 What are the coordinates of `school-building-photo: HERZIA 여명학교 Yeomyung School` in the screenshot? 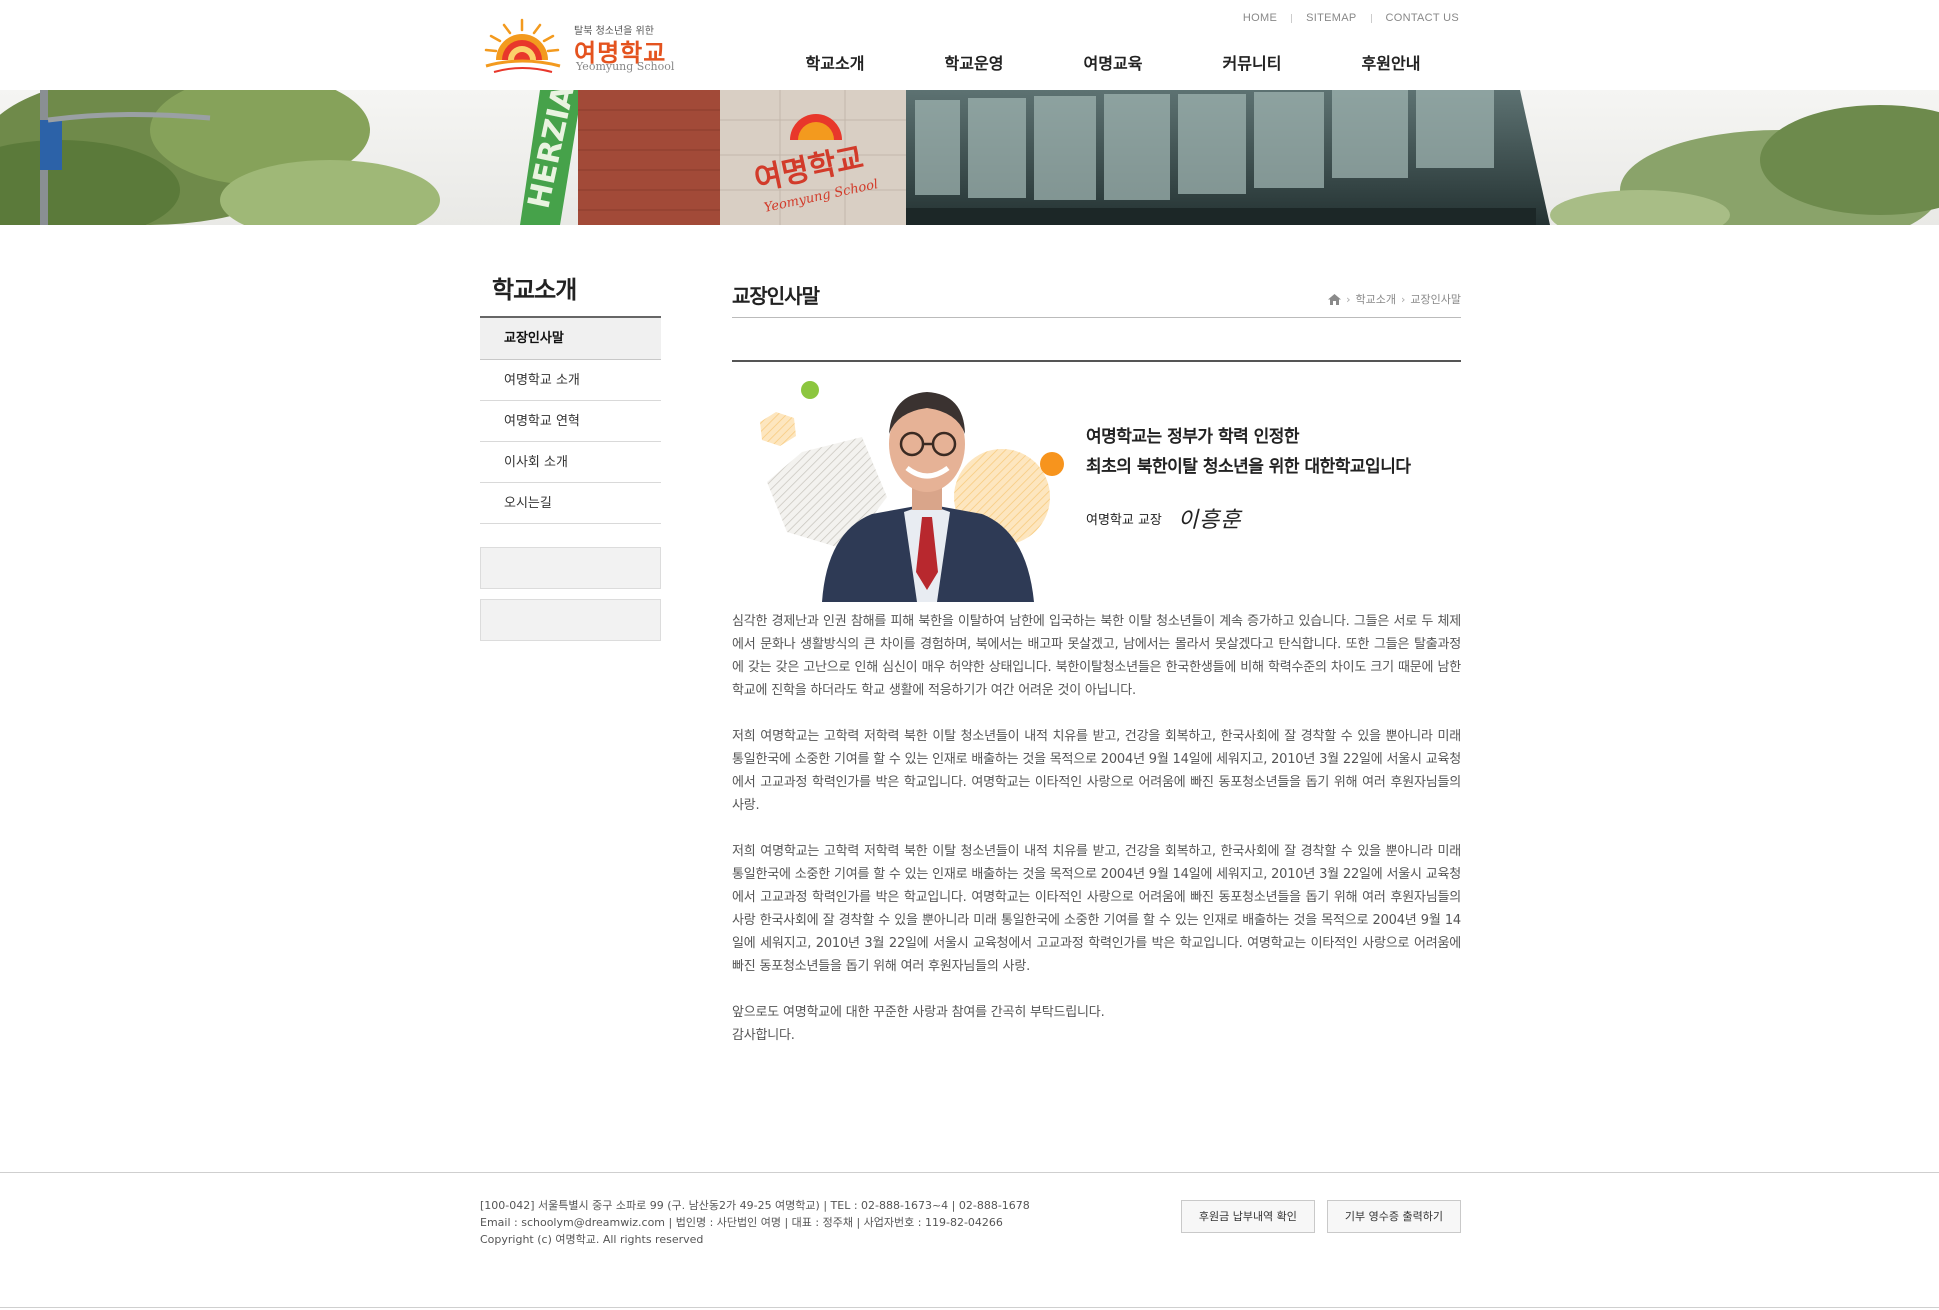 It's located at (969, 157).